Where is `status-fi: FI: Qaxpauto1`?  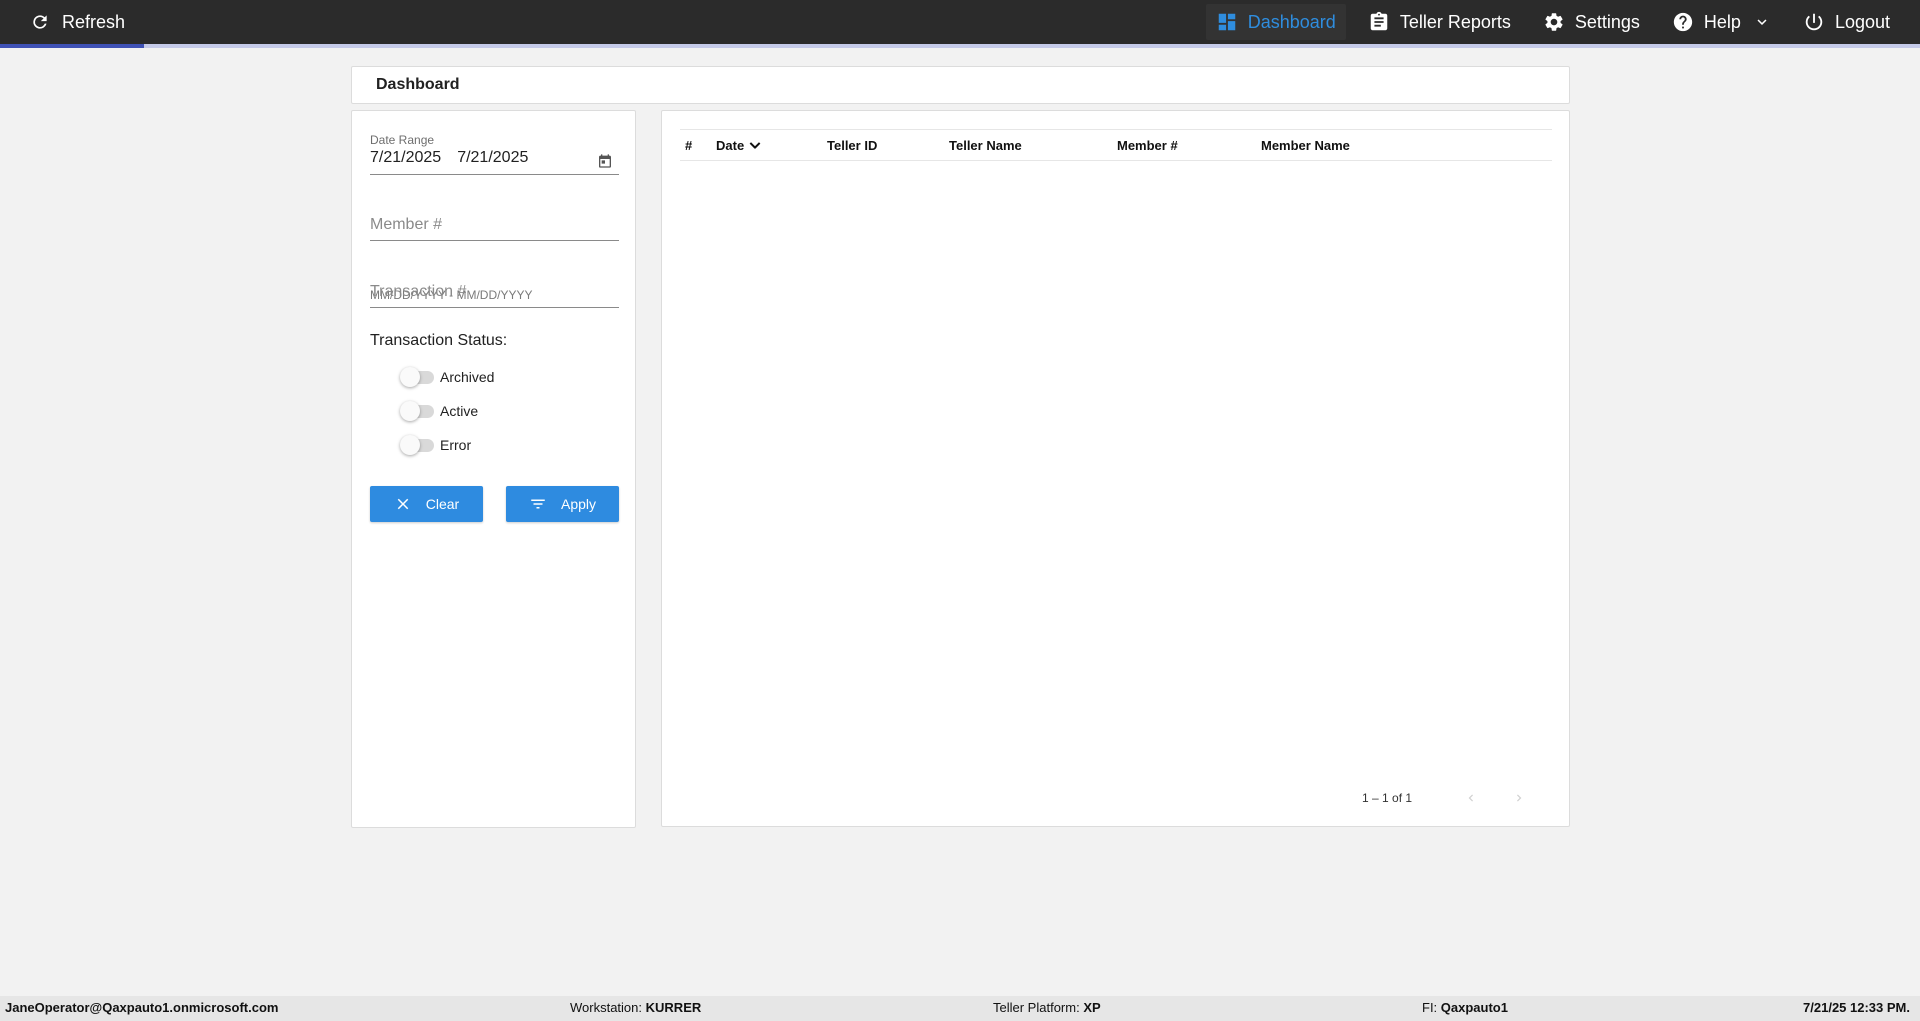
status-fi: FI: Qaxpauto1 is located at coordinates (1465, 1007).